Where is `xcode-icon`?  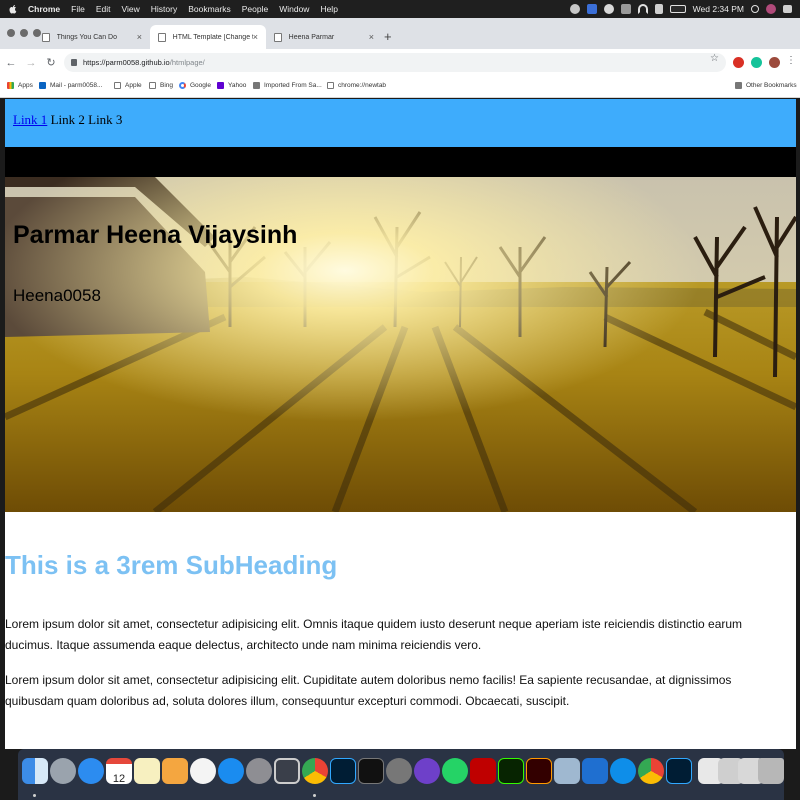
xcode-icon is located at coordinates (595, 771).